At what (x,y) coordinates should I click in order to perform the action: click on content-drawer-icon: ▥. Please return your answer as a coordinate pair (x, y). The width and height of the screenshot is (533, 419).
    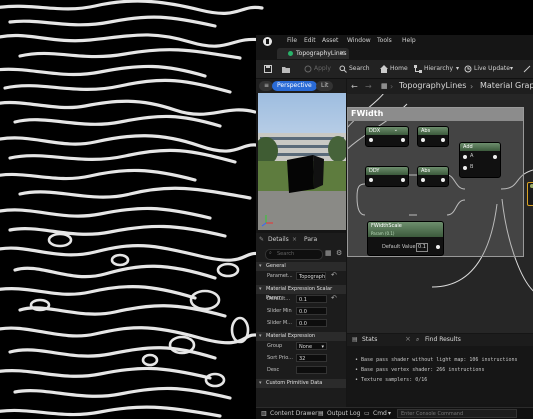
    Looking at the image, I should click on (264, 413).